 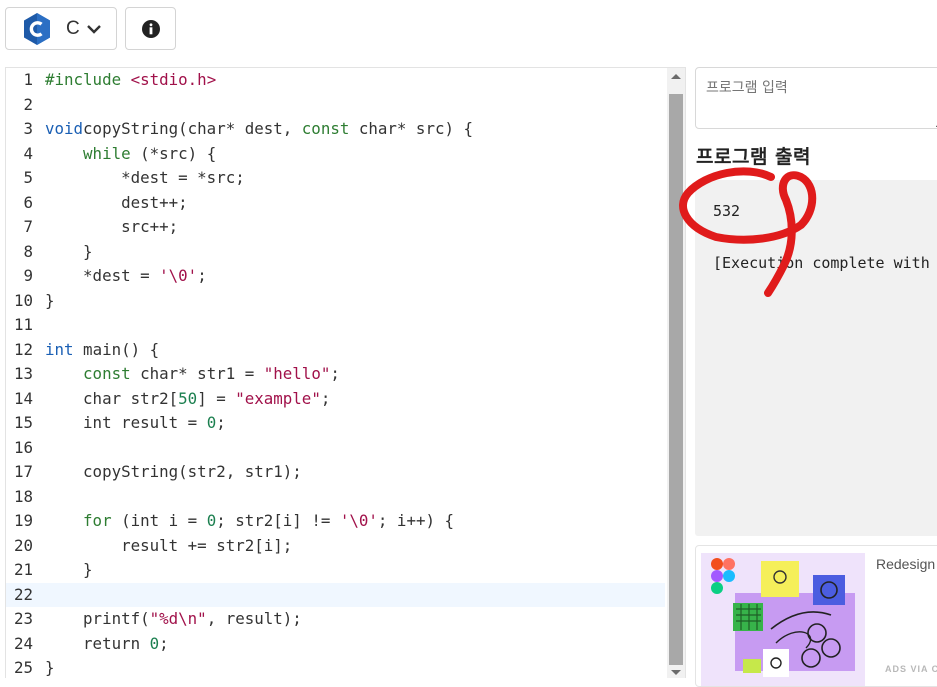 I want to click on code-line: 23 printf("%d\n", result);, so click(x=335, y=619).